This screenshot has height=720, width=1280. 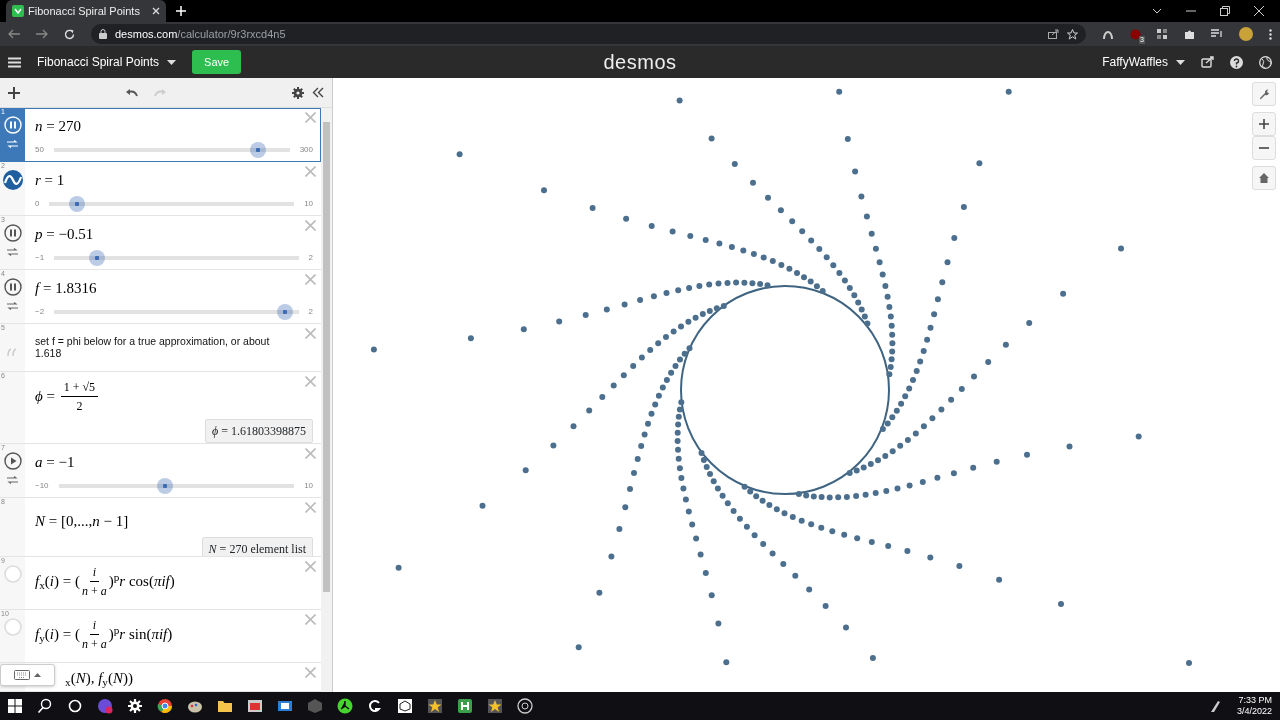 I want to click on page-icon, so click(x=18, y=11).